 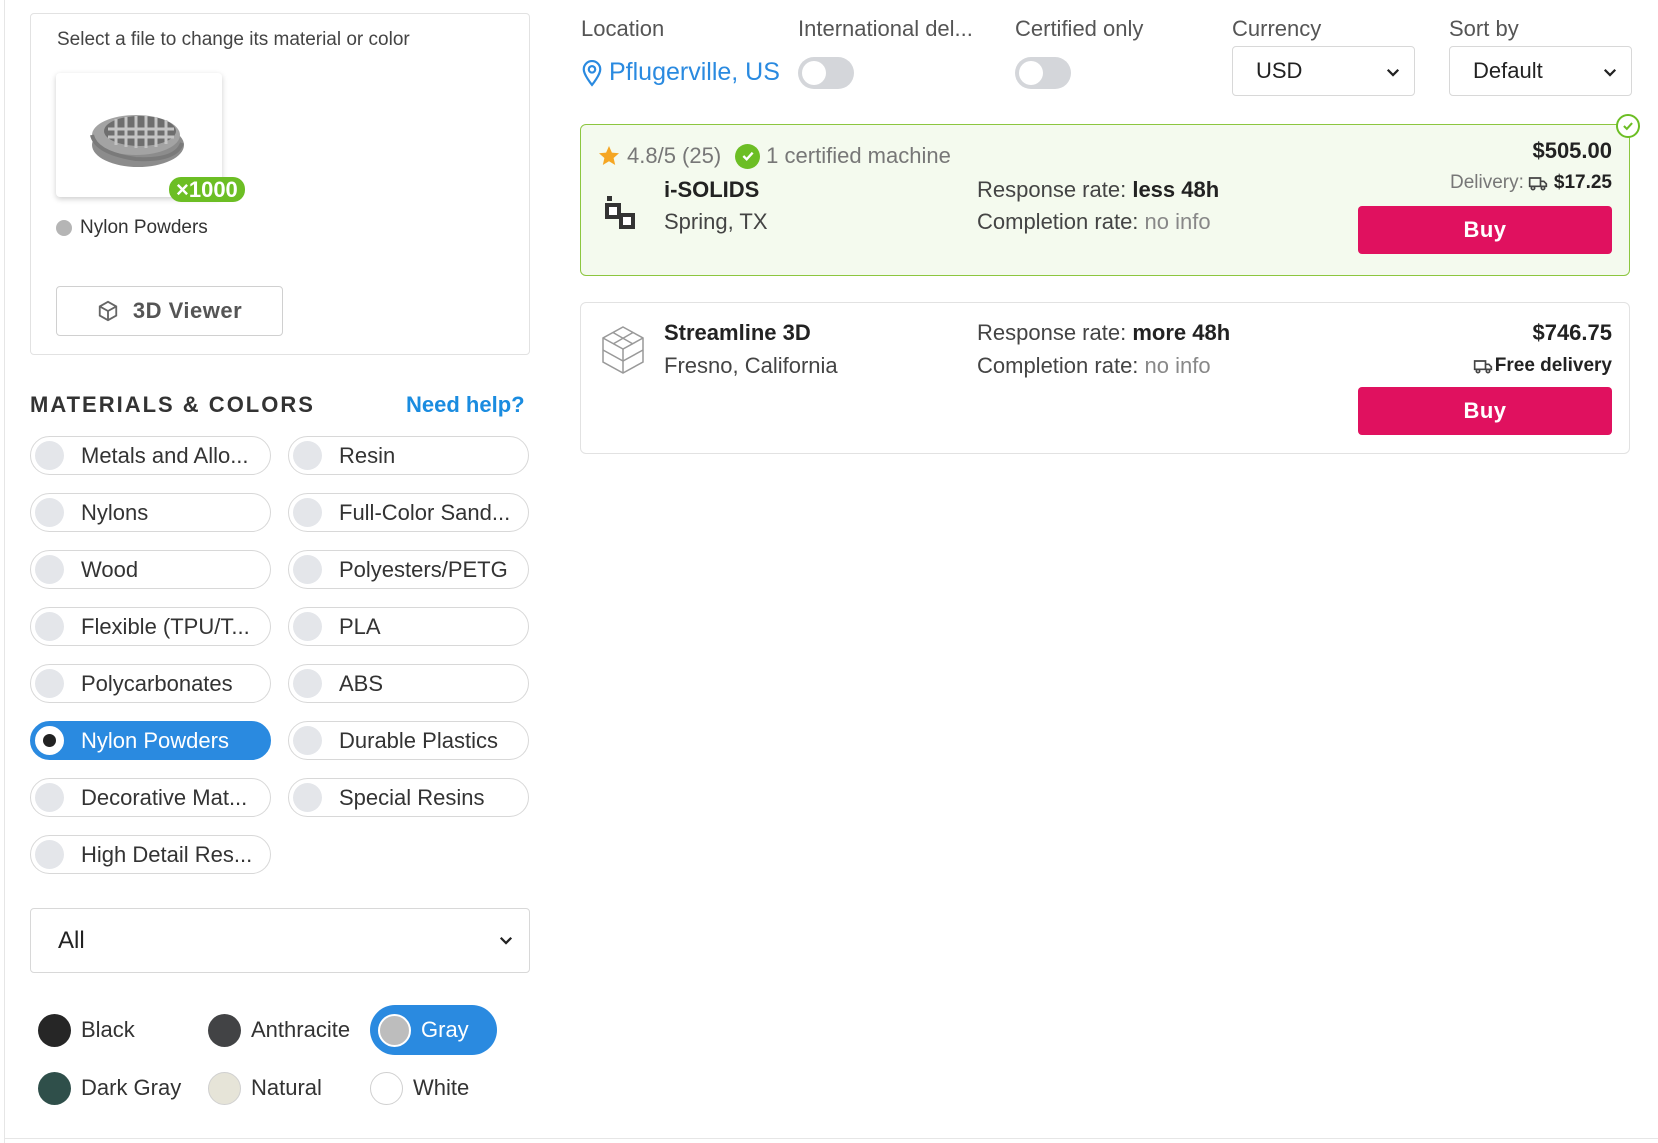 What do you see at coordinates (408, 626) in the screenshot?
I see `material-option: PLA` at bounding box center [408, 626].